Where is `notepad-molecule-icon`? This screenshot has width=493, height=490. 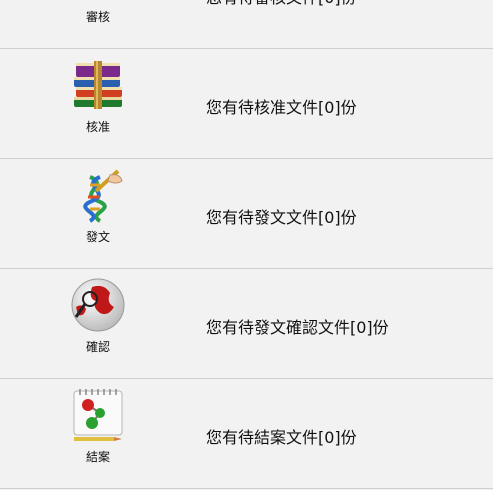
notepad-molecule-icon is located at coordinates (98, 415).